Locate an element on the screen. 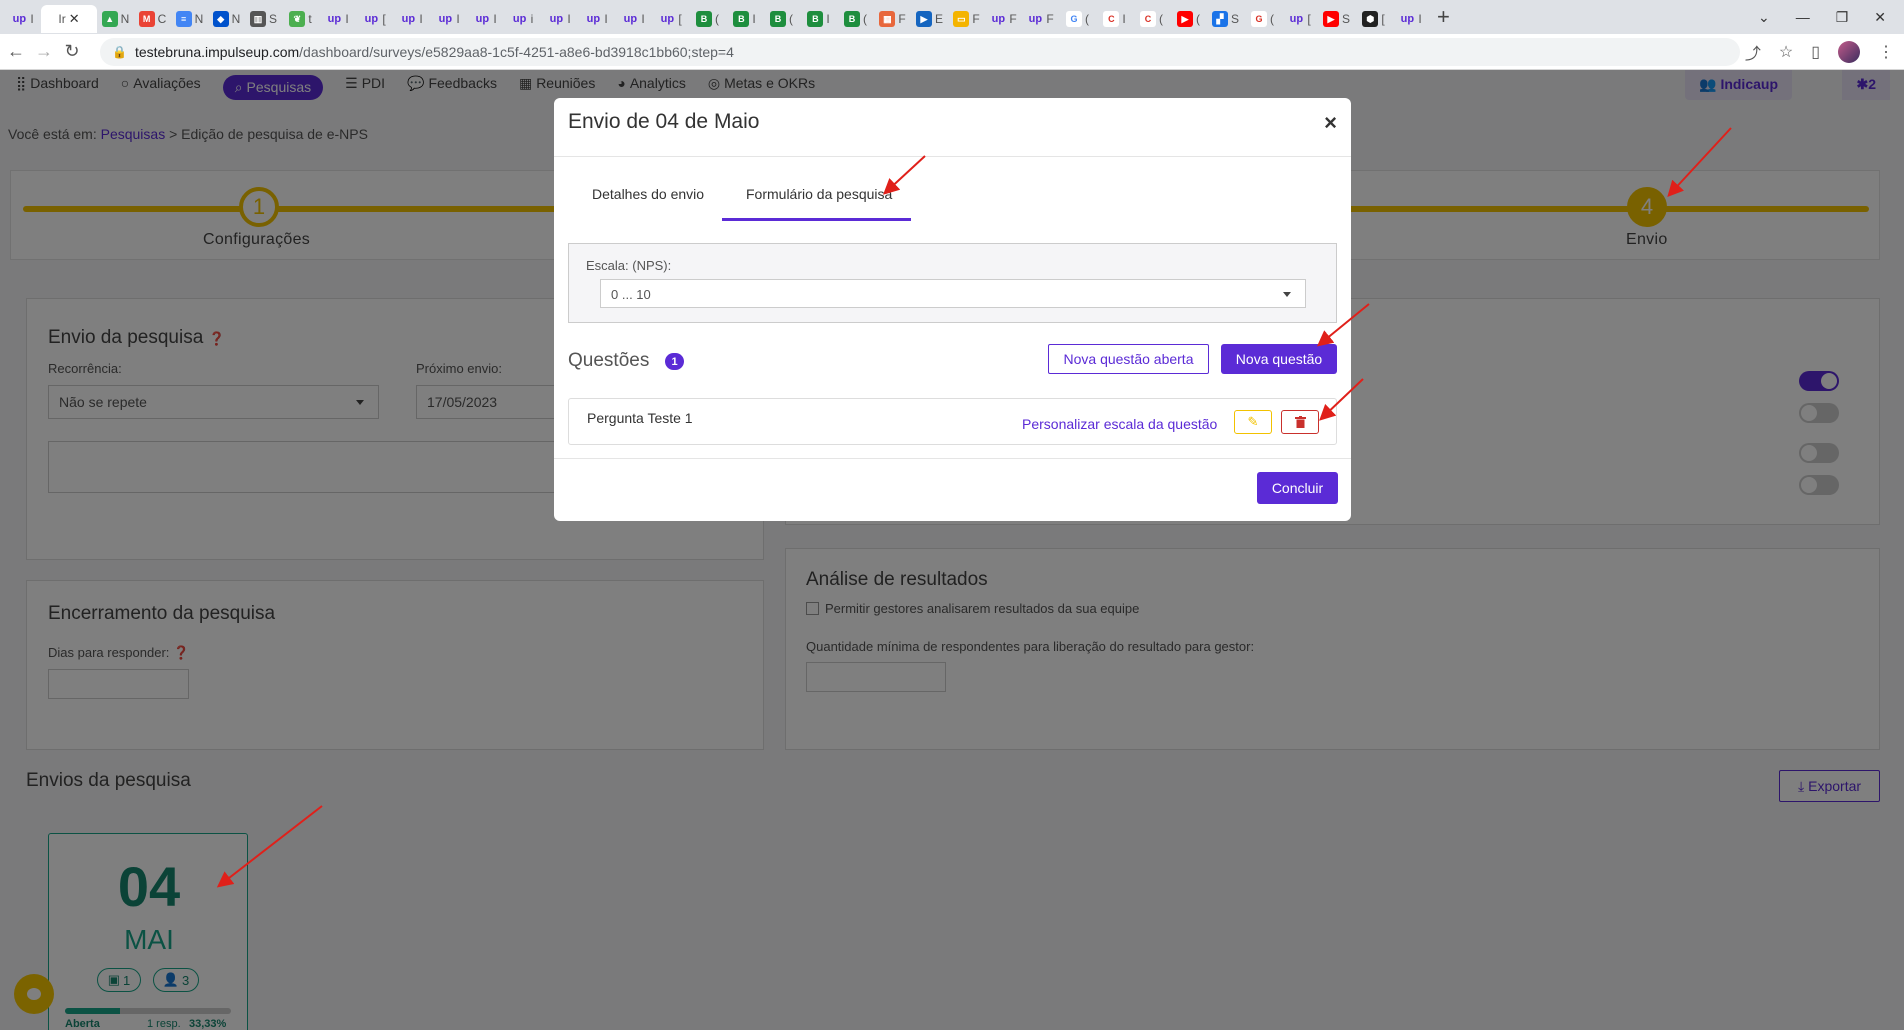  browser-tab: ▶ S is located at coordinates (1336, 19).